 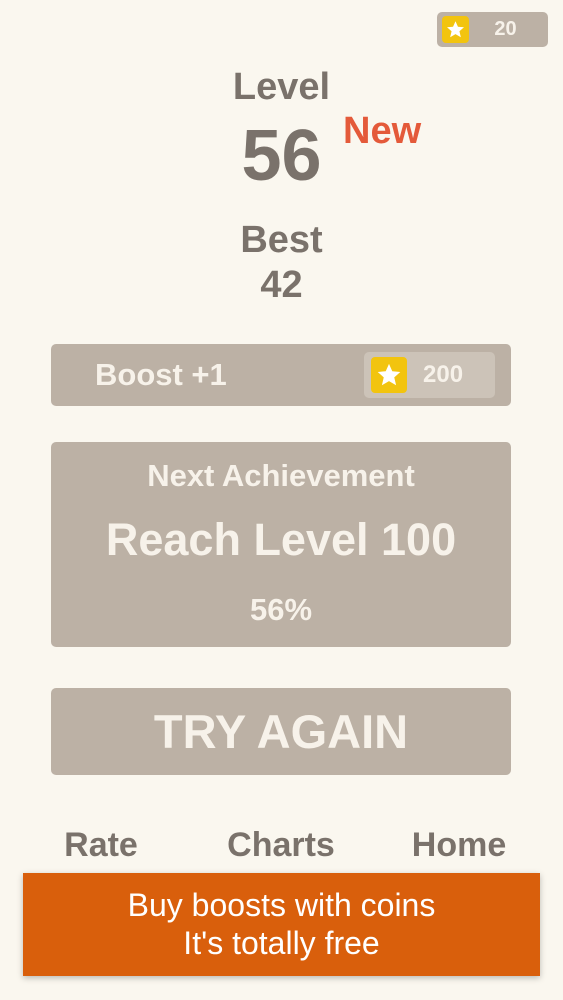 What do you see at coordinates (281, 943) in the screenshot?
I see `promo-line-2: It's totally free` at bounding box center [281, 943].